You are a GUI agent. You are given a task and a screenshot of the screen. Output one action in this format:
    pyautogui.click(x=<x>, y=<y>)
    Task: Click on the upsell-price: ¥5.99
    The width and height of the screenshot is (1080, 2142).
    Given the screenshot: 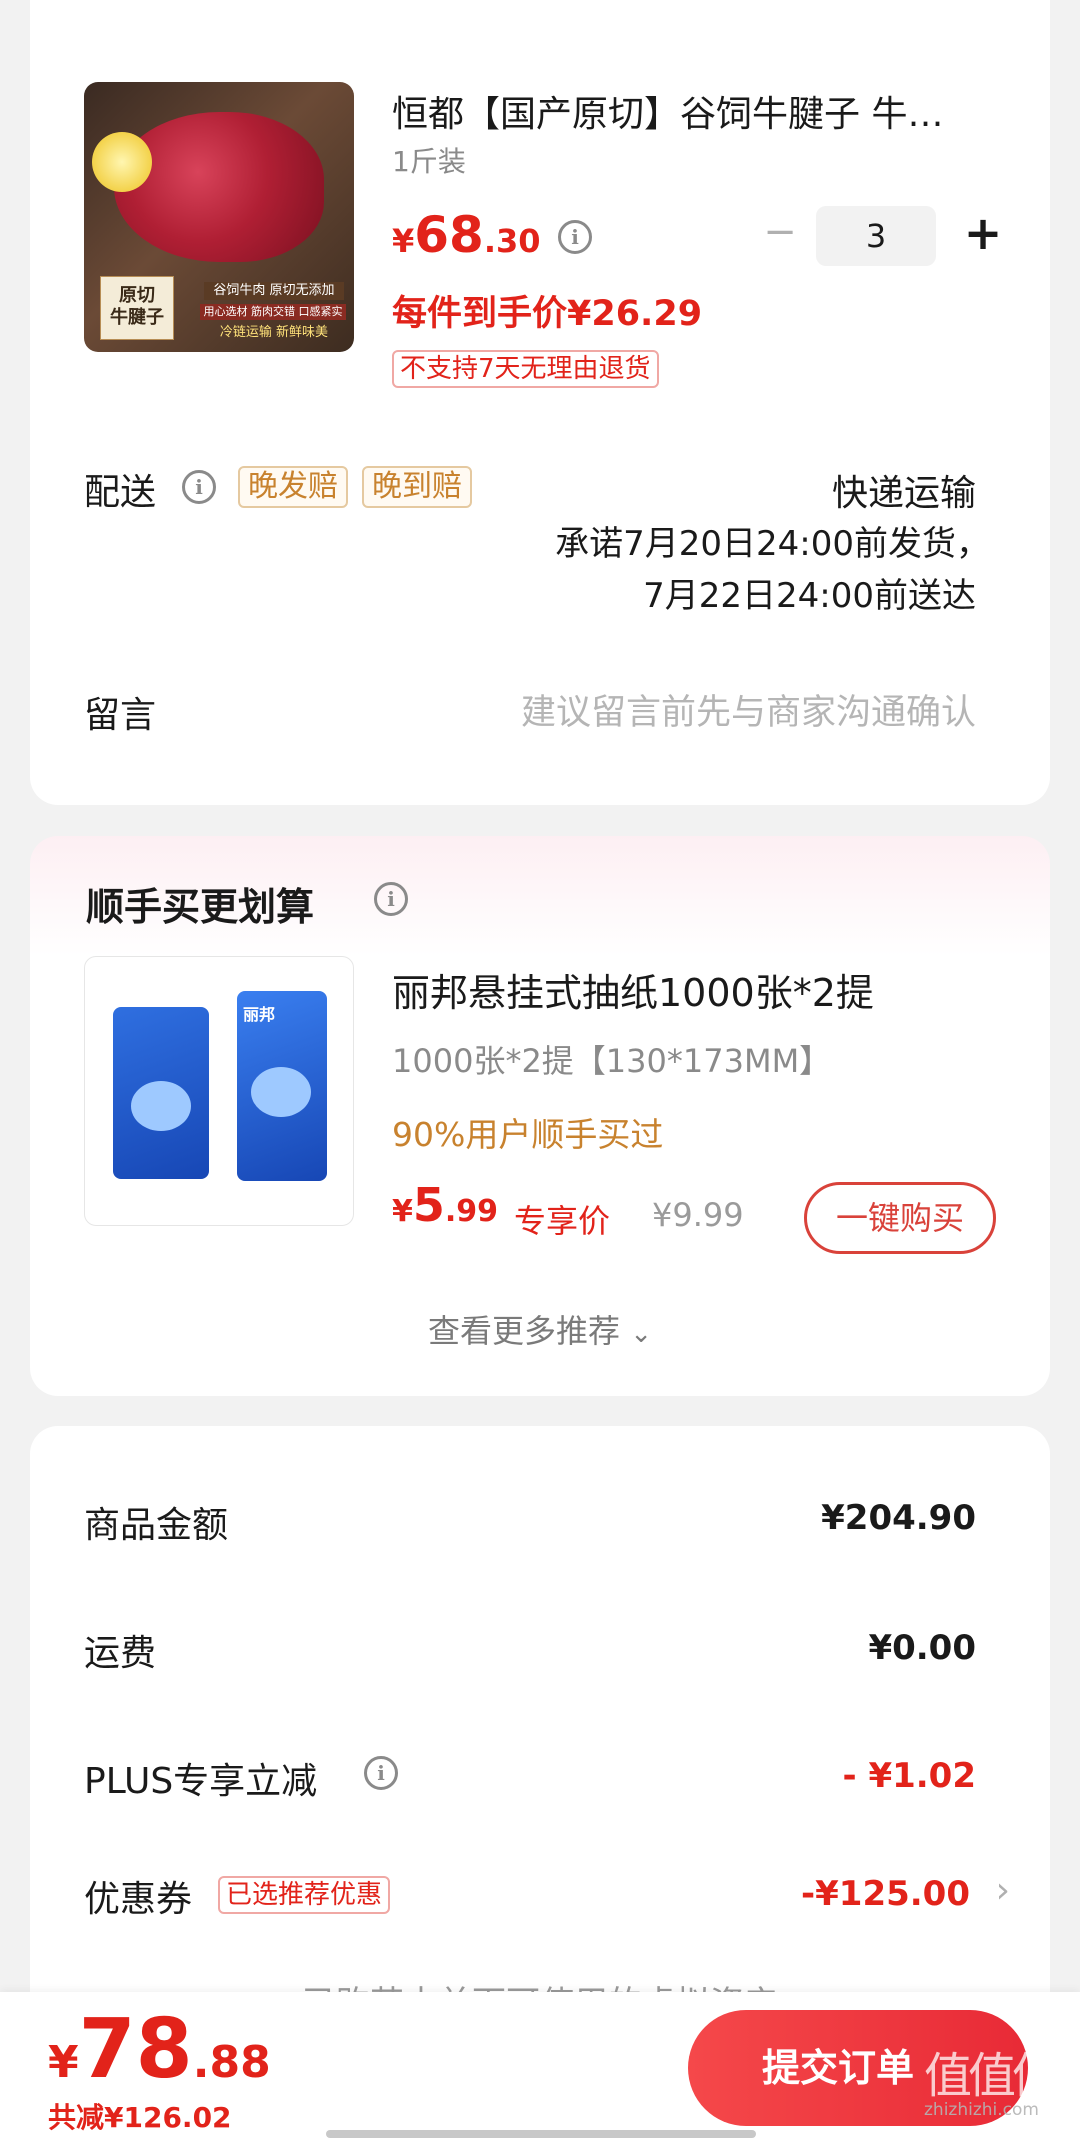 What is the action you would take?
    pyautogui.click(x=445, y=1205)
    